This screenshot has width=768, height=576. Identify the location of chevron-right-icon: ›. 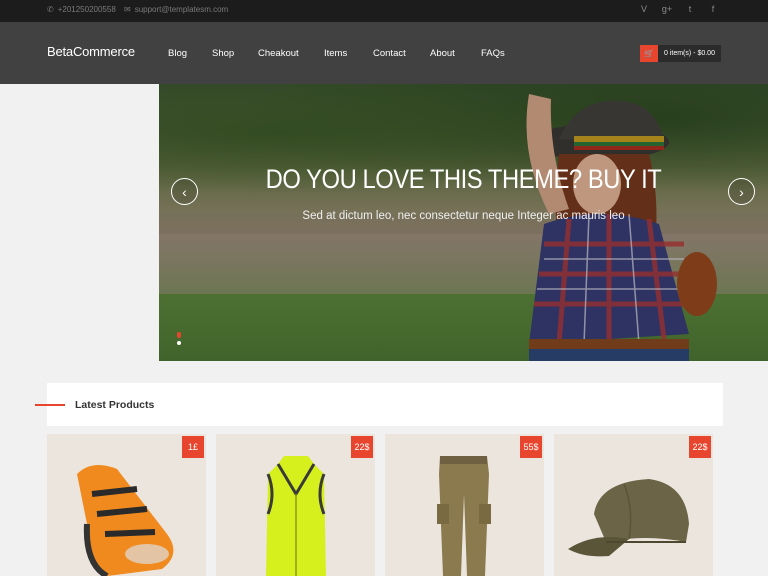
(741, 191).